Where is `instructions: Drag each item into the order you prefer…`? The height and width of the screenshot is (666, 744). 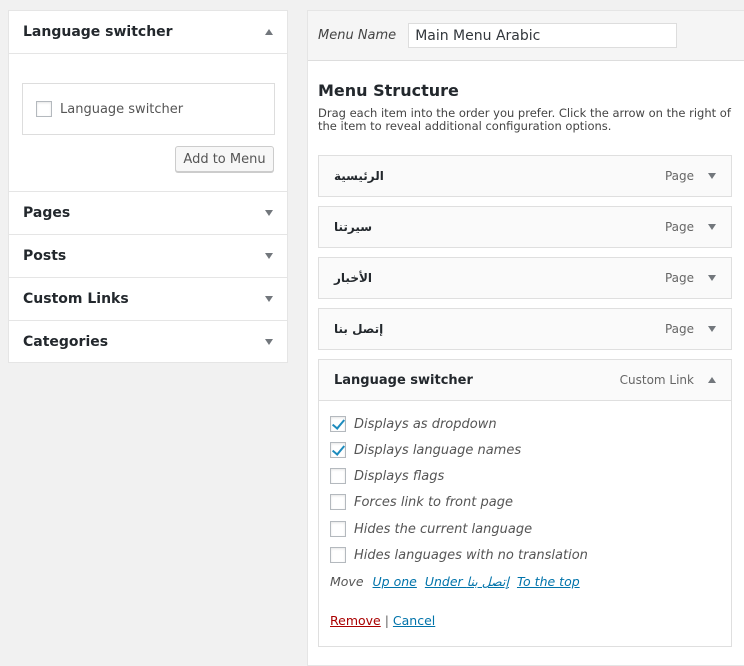 instructions: Drag each item into the order you prefer… is located at coordinates (524, 119).